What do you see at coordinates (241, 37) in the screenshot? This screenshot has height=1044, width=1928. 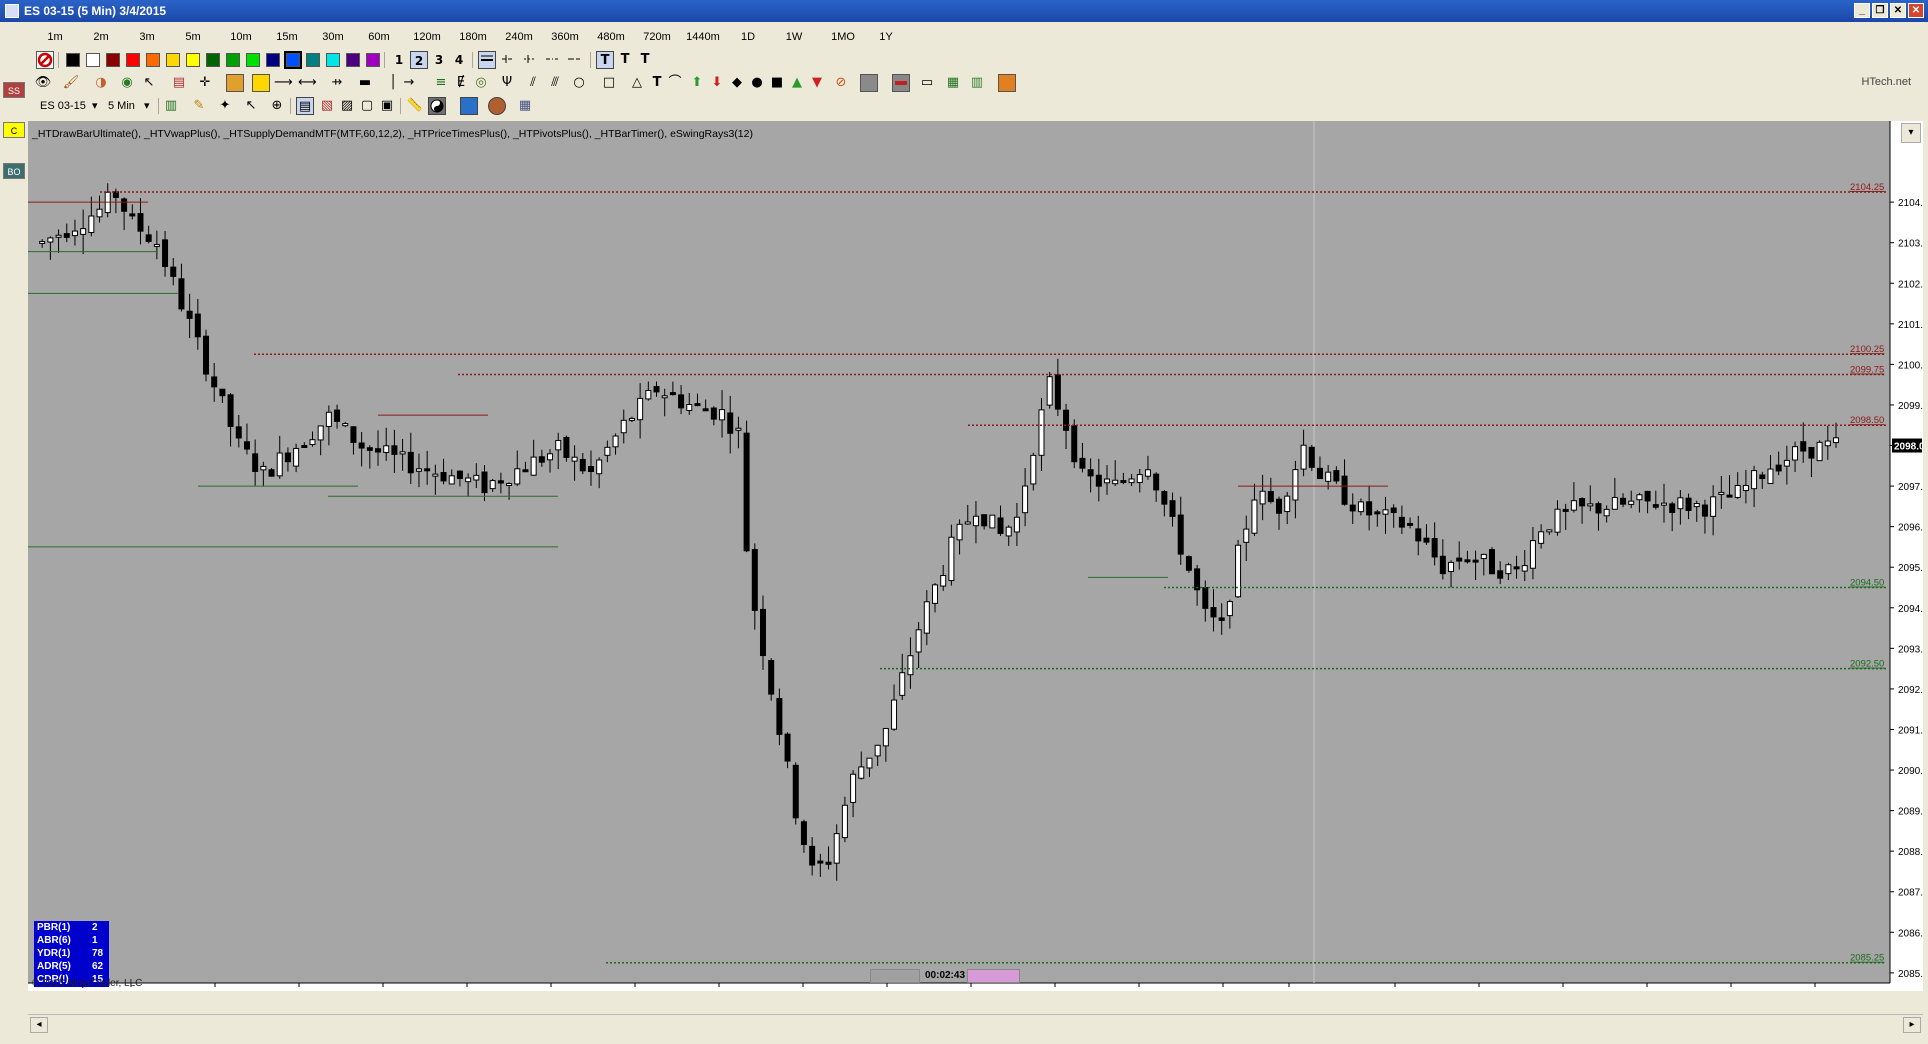 I see `timeframe-10m: 10m` at bounding box center [241, 37].